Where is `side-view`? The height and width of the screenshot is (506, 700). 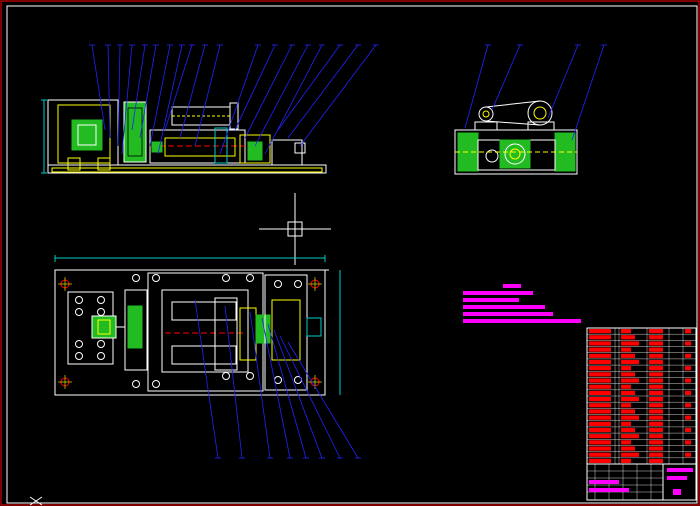 side-view is located at coordinates (516, 137).